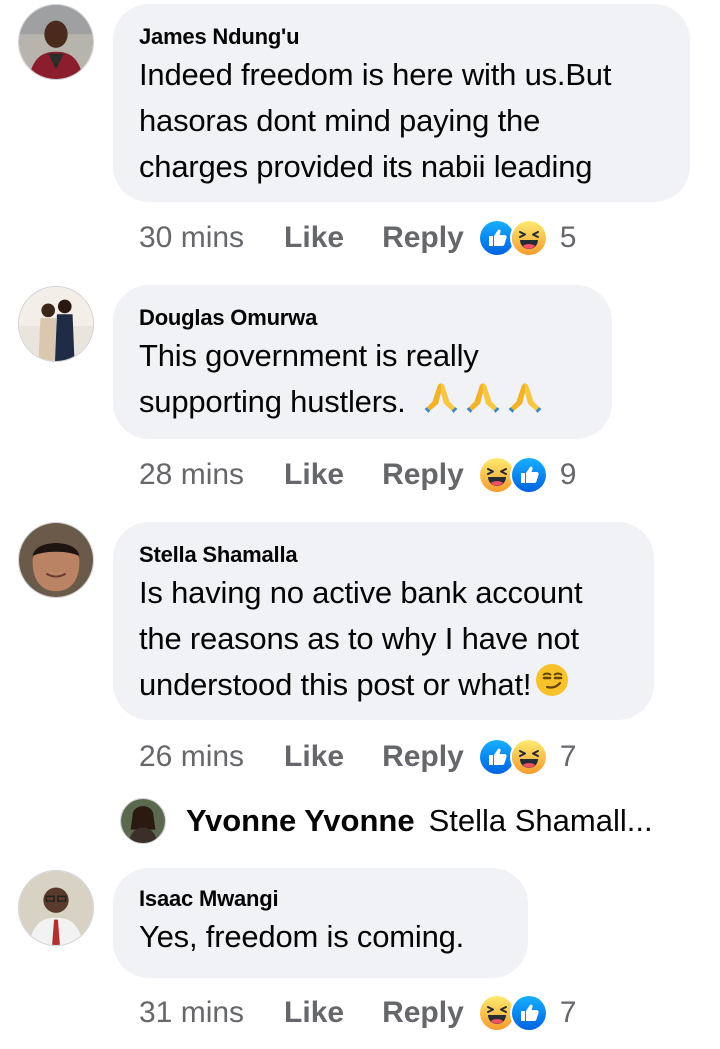 This screenshot has width=720, height=1049. I want to click on comment-text-span: understood this post or what!, so click(335, 684).